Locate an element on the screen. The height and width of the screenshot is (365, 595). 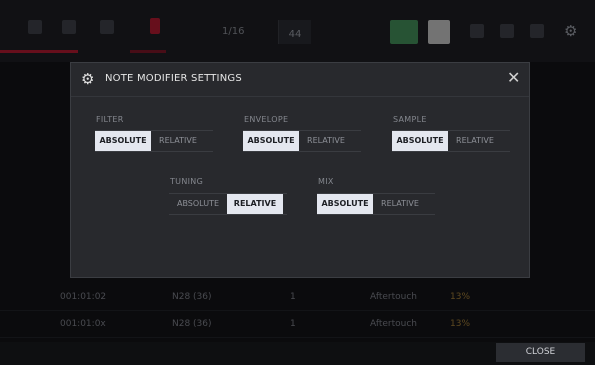
table-row: 001:01:02 N28 (36) 1 Aftertouch 13% is located at coordinates (297, 297).